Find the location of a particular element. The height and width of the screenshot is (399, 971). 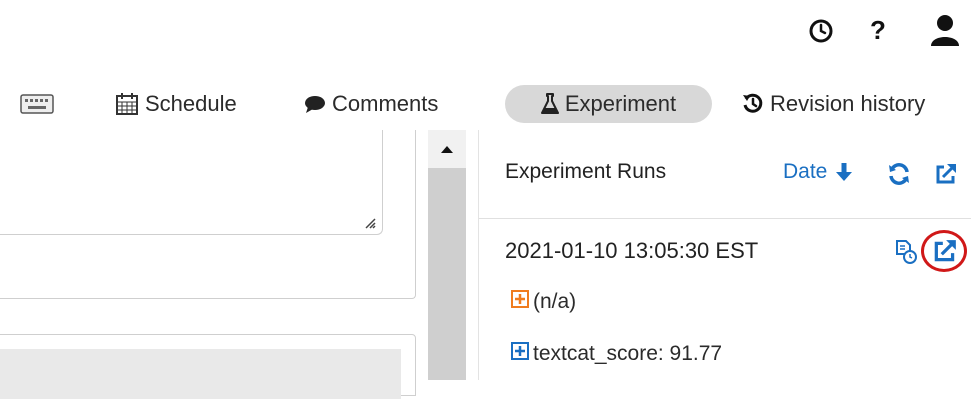

tab-experiment-label: Experiment is located at coordinates (620, 103).